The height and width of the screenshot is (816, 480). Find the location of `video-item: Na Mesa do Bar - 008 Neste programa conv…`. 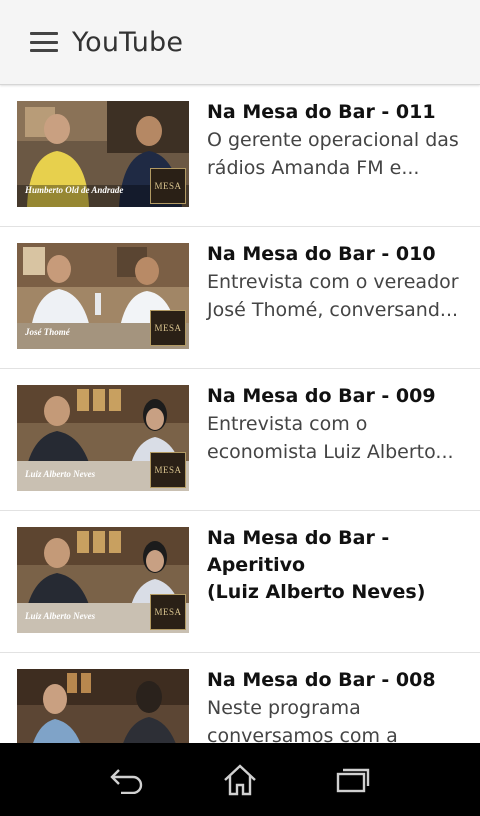

video-item: Na Mesa do Bar - 008 Neste programa conv… is located at coordinates (240, 698).